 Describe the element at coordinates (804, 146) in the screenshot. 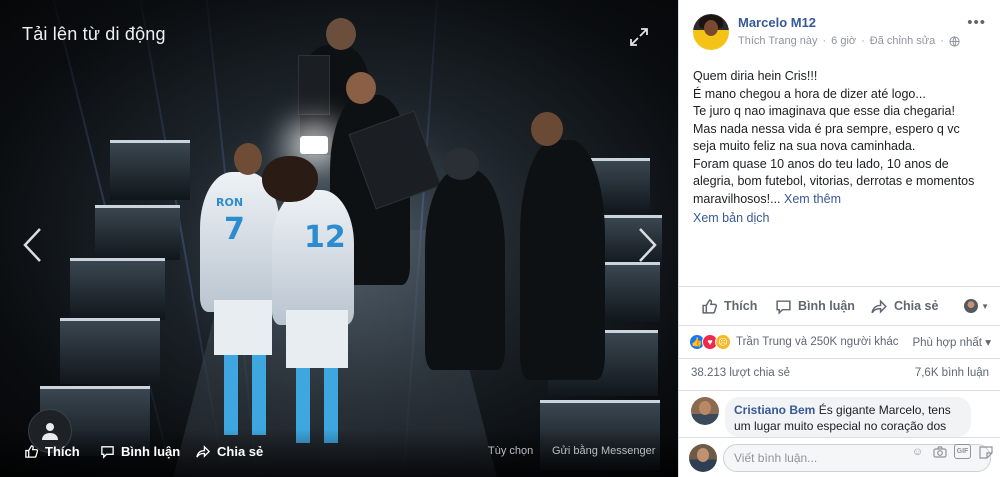

I see `post-text-line: seja muito feliz na sua nova caminhada.` at that location.